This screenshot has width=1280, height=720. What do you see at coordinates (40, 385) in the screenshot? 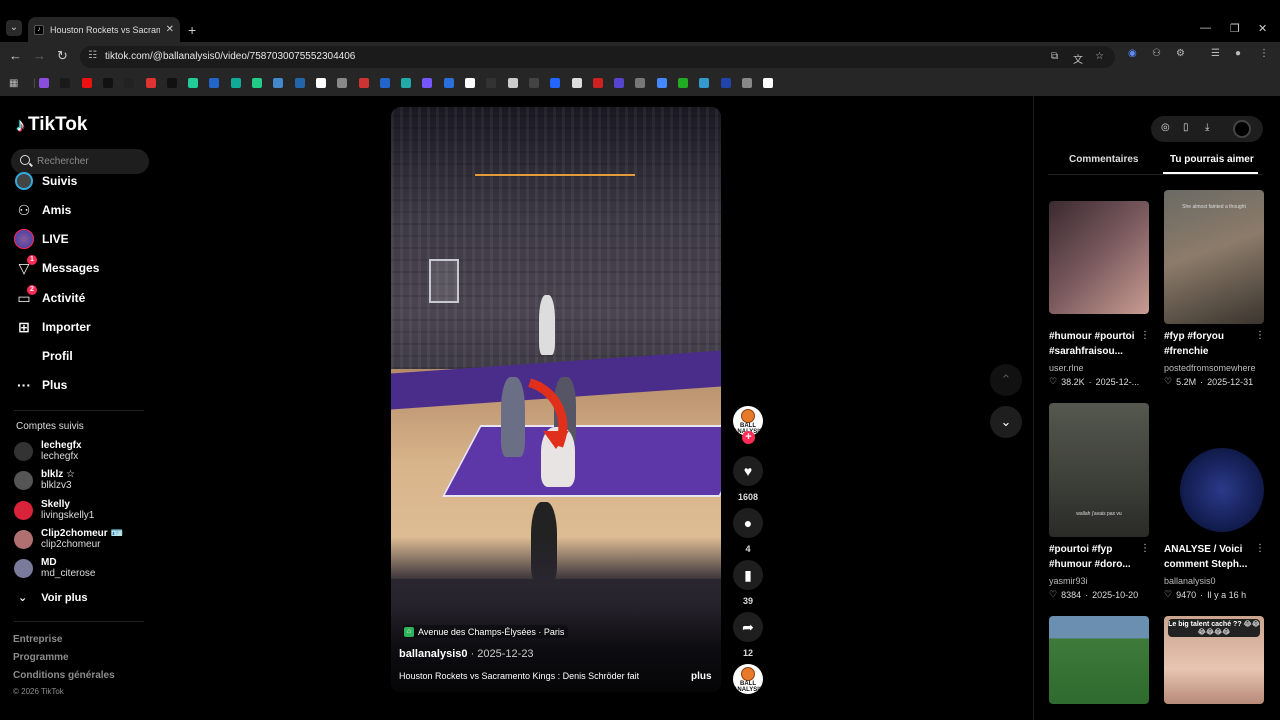
I see `nav-plus: ··· Plus` at bounding box center [40, 385].